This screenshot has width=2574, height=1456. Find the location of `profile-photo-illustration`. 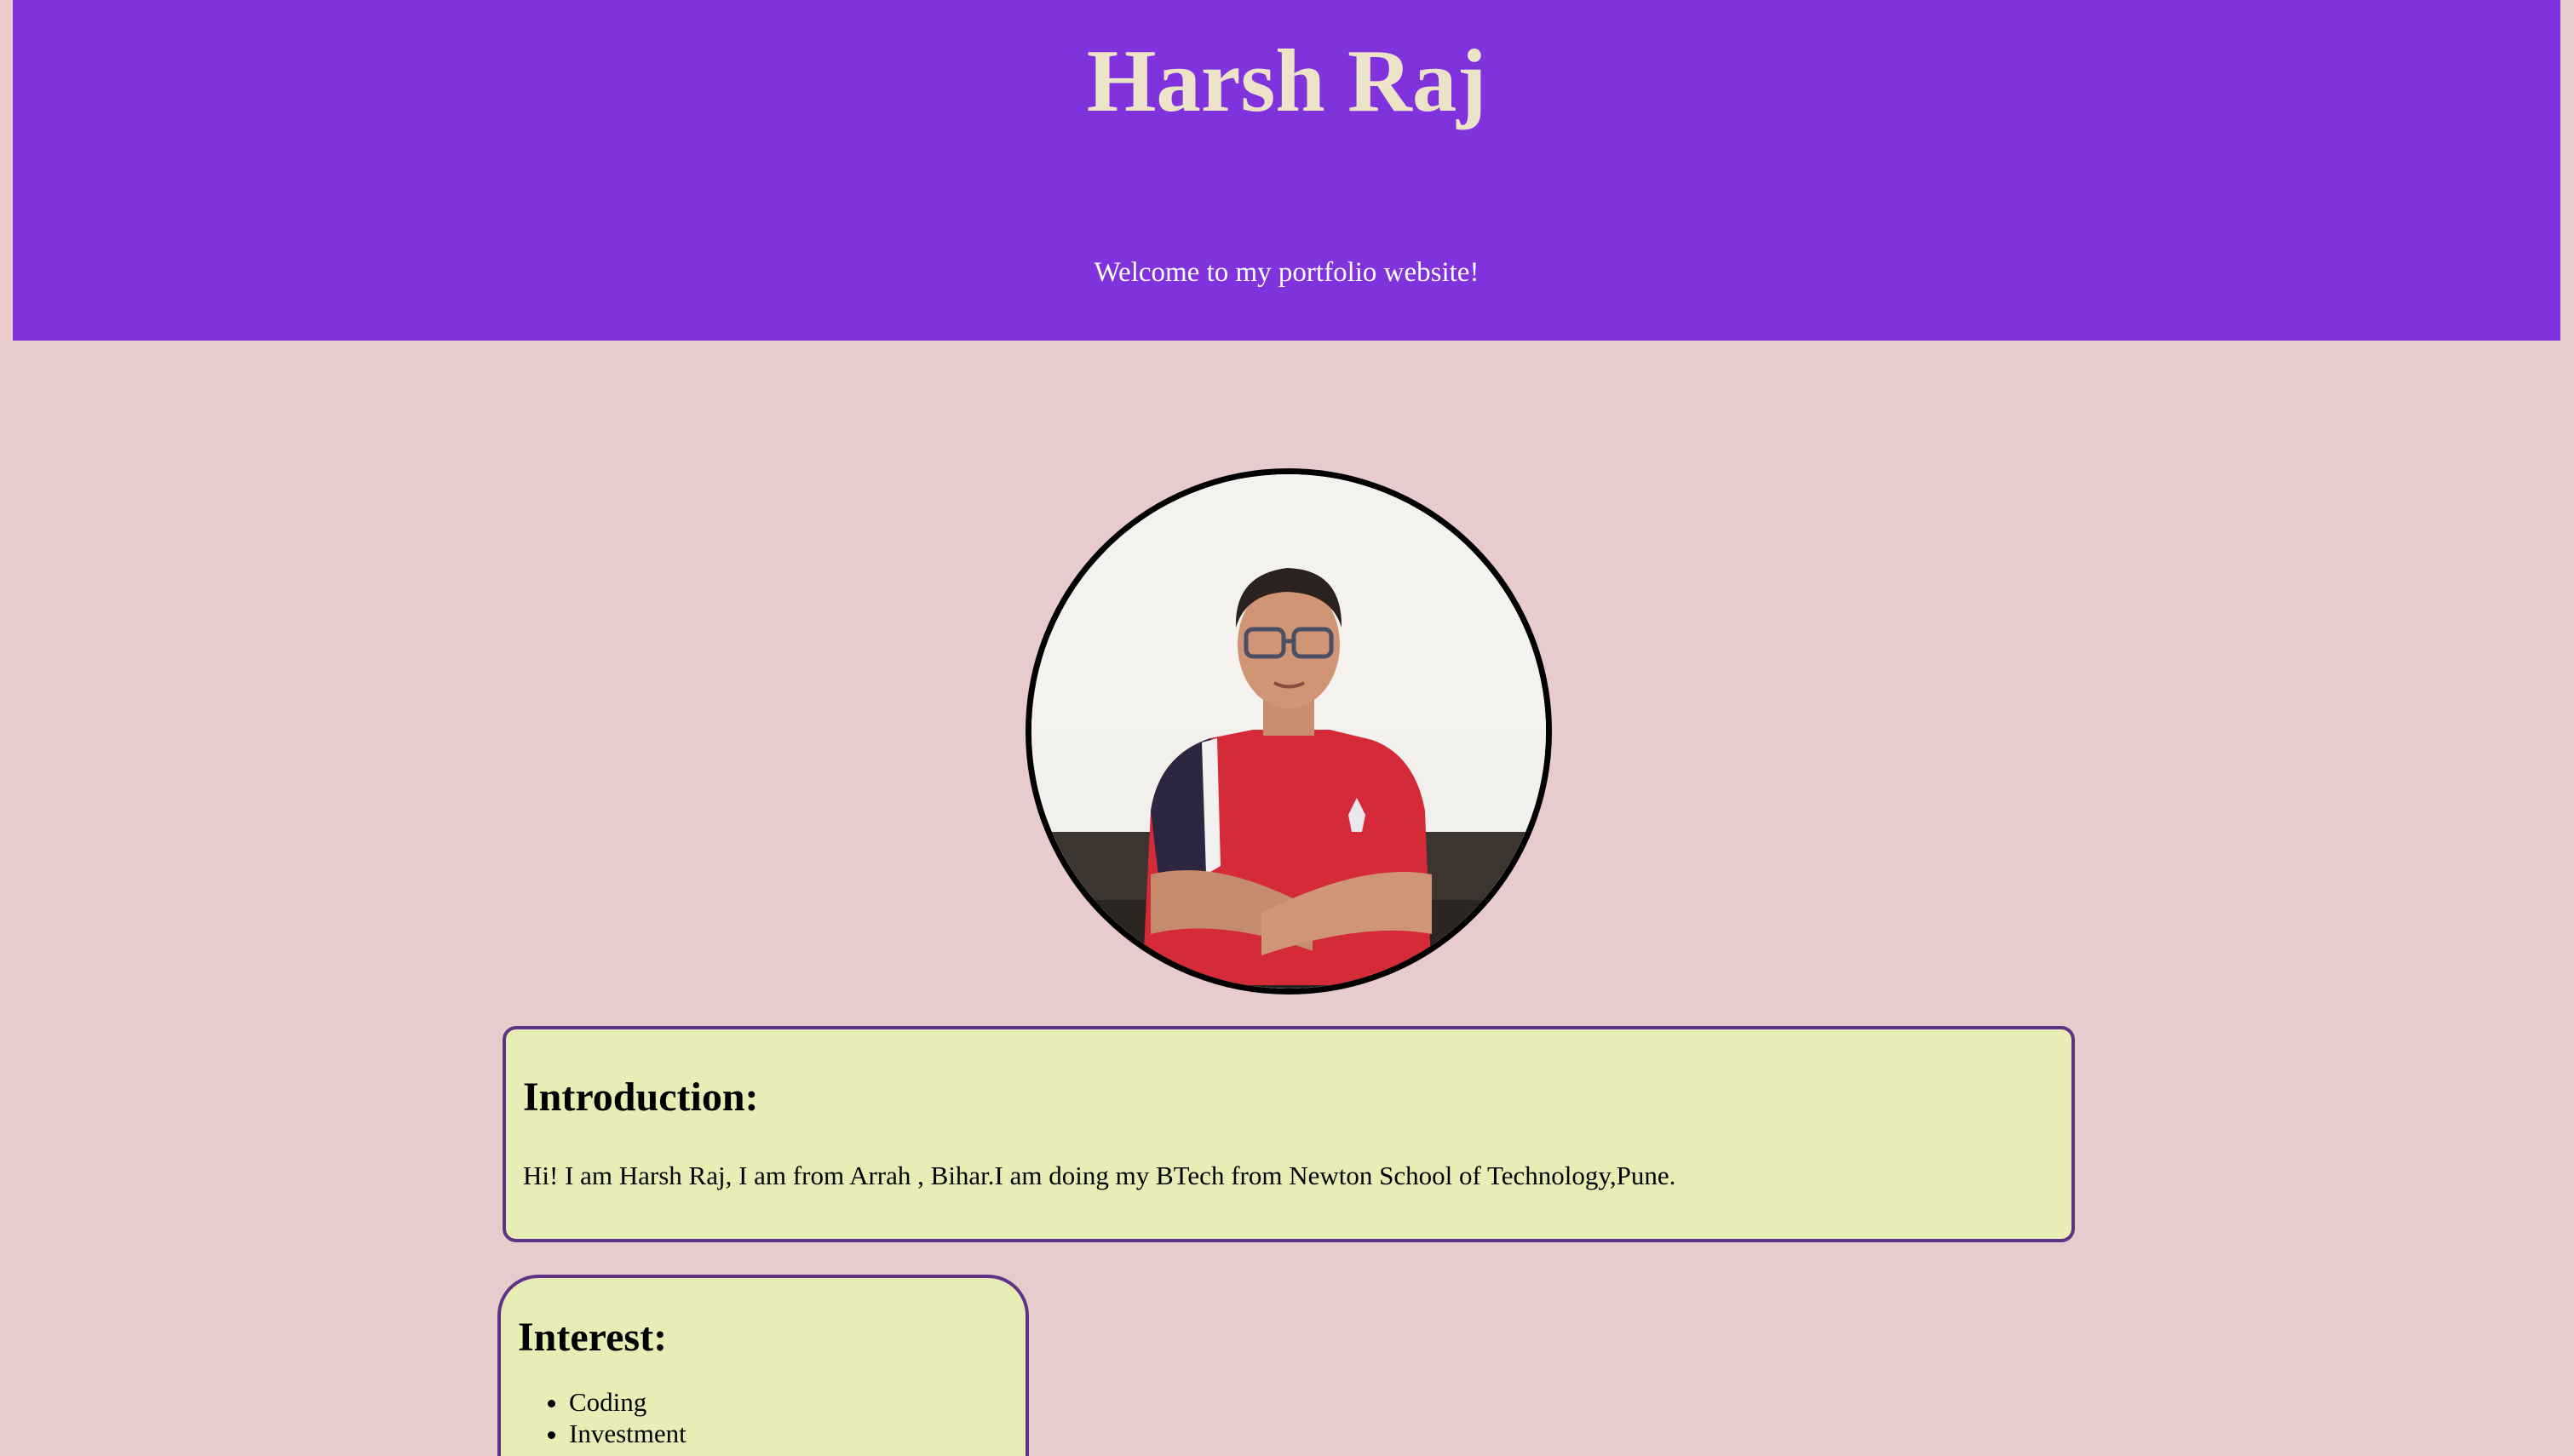

profile-photo-illustration is located at coordinates (1288, 731).